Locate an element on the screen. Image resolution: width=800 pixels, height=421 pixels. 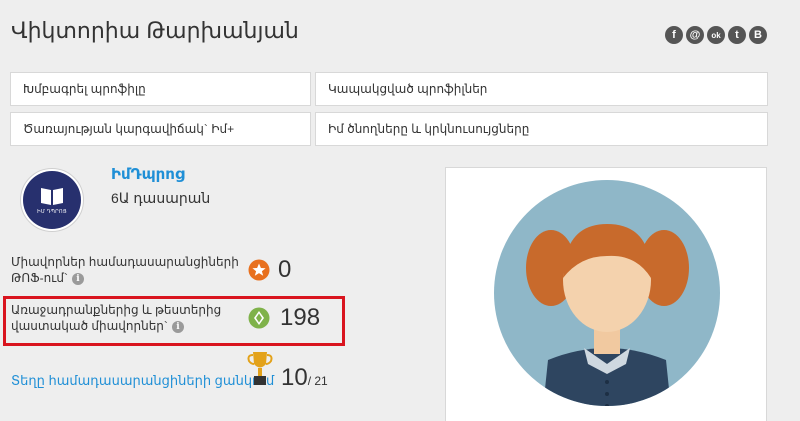
social-links: f @ ok t B is located at coordinates (716, 35).